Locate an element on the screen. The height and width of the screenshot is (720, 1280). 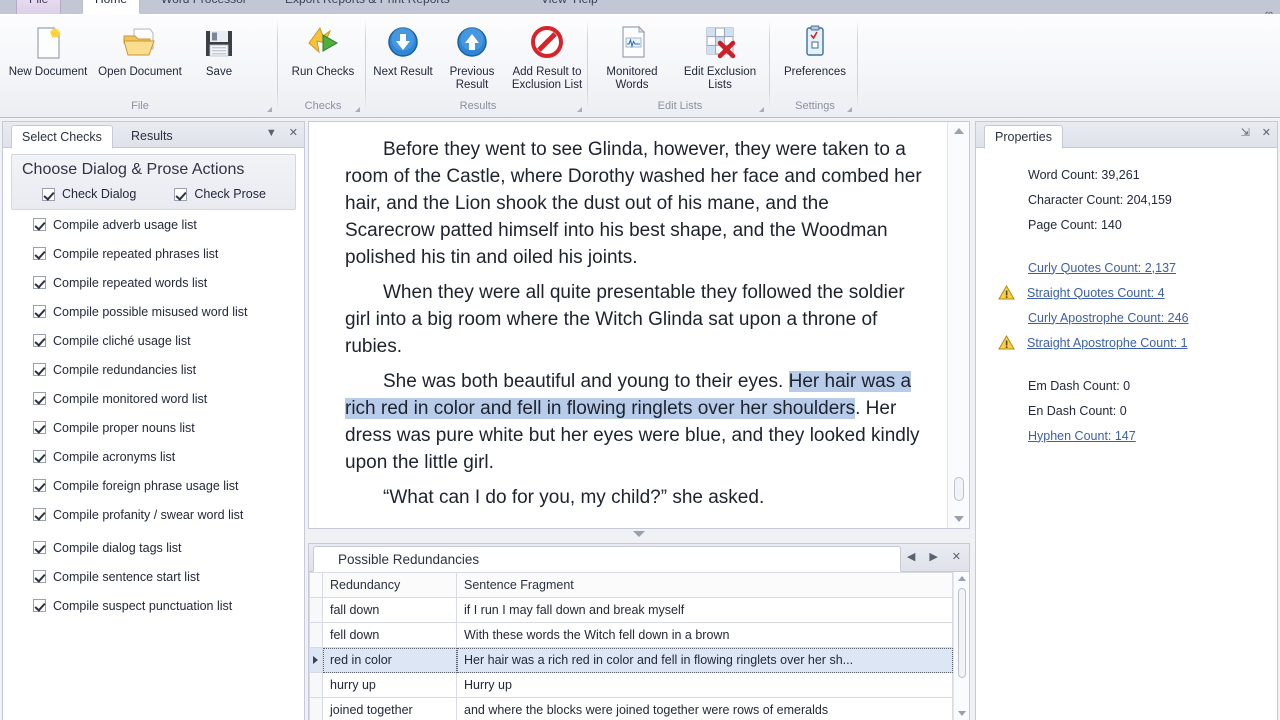
property-quote-stat-3: Straight Apostrophe Count: 1 is located at coordinates (1137, 342).